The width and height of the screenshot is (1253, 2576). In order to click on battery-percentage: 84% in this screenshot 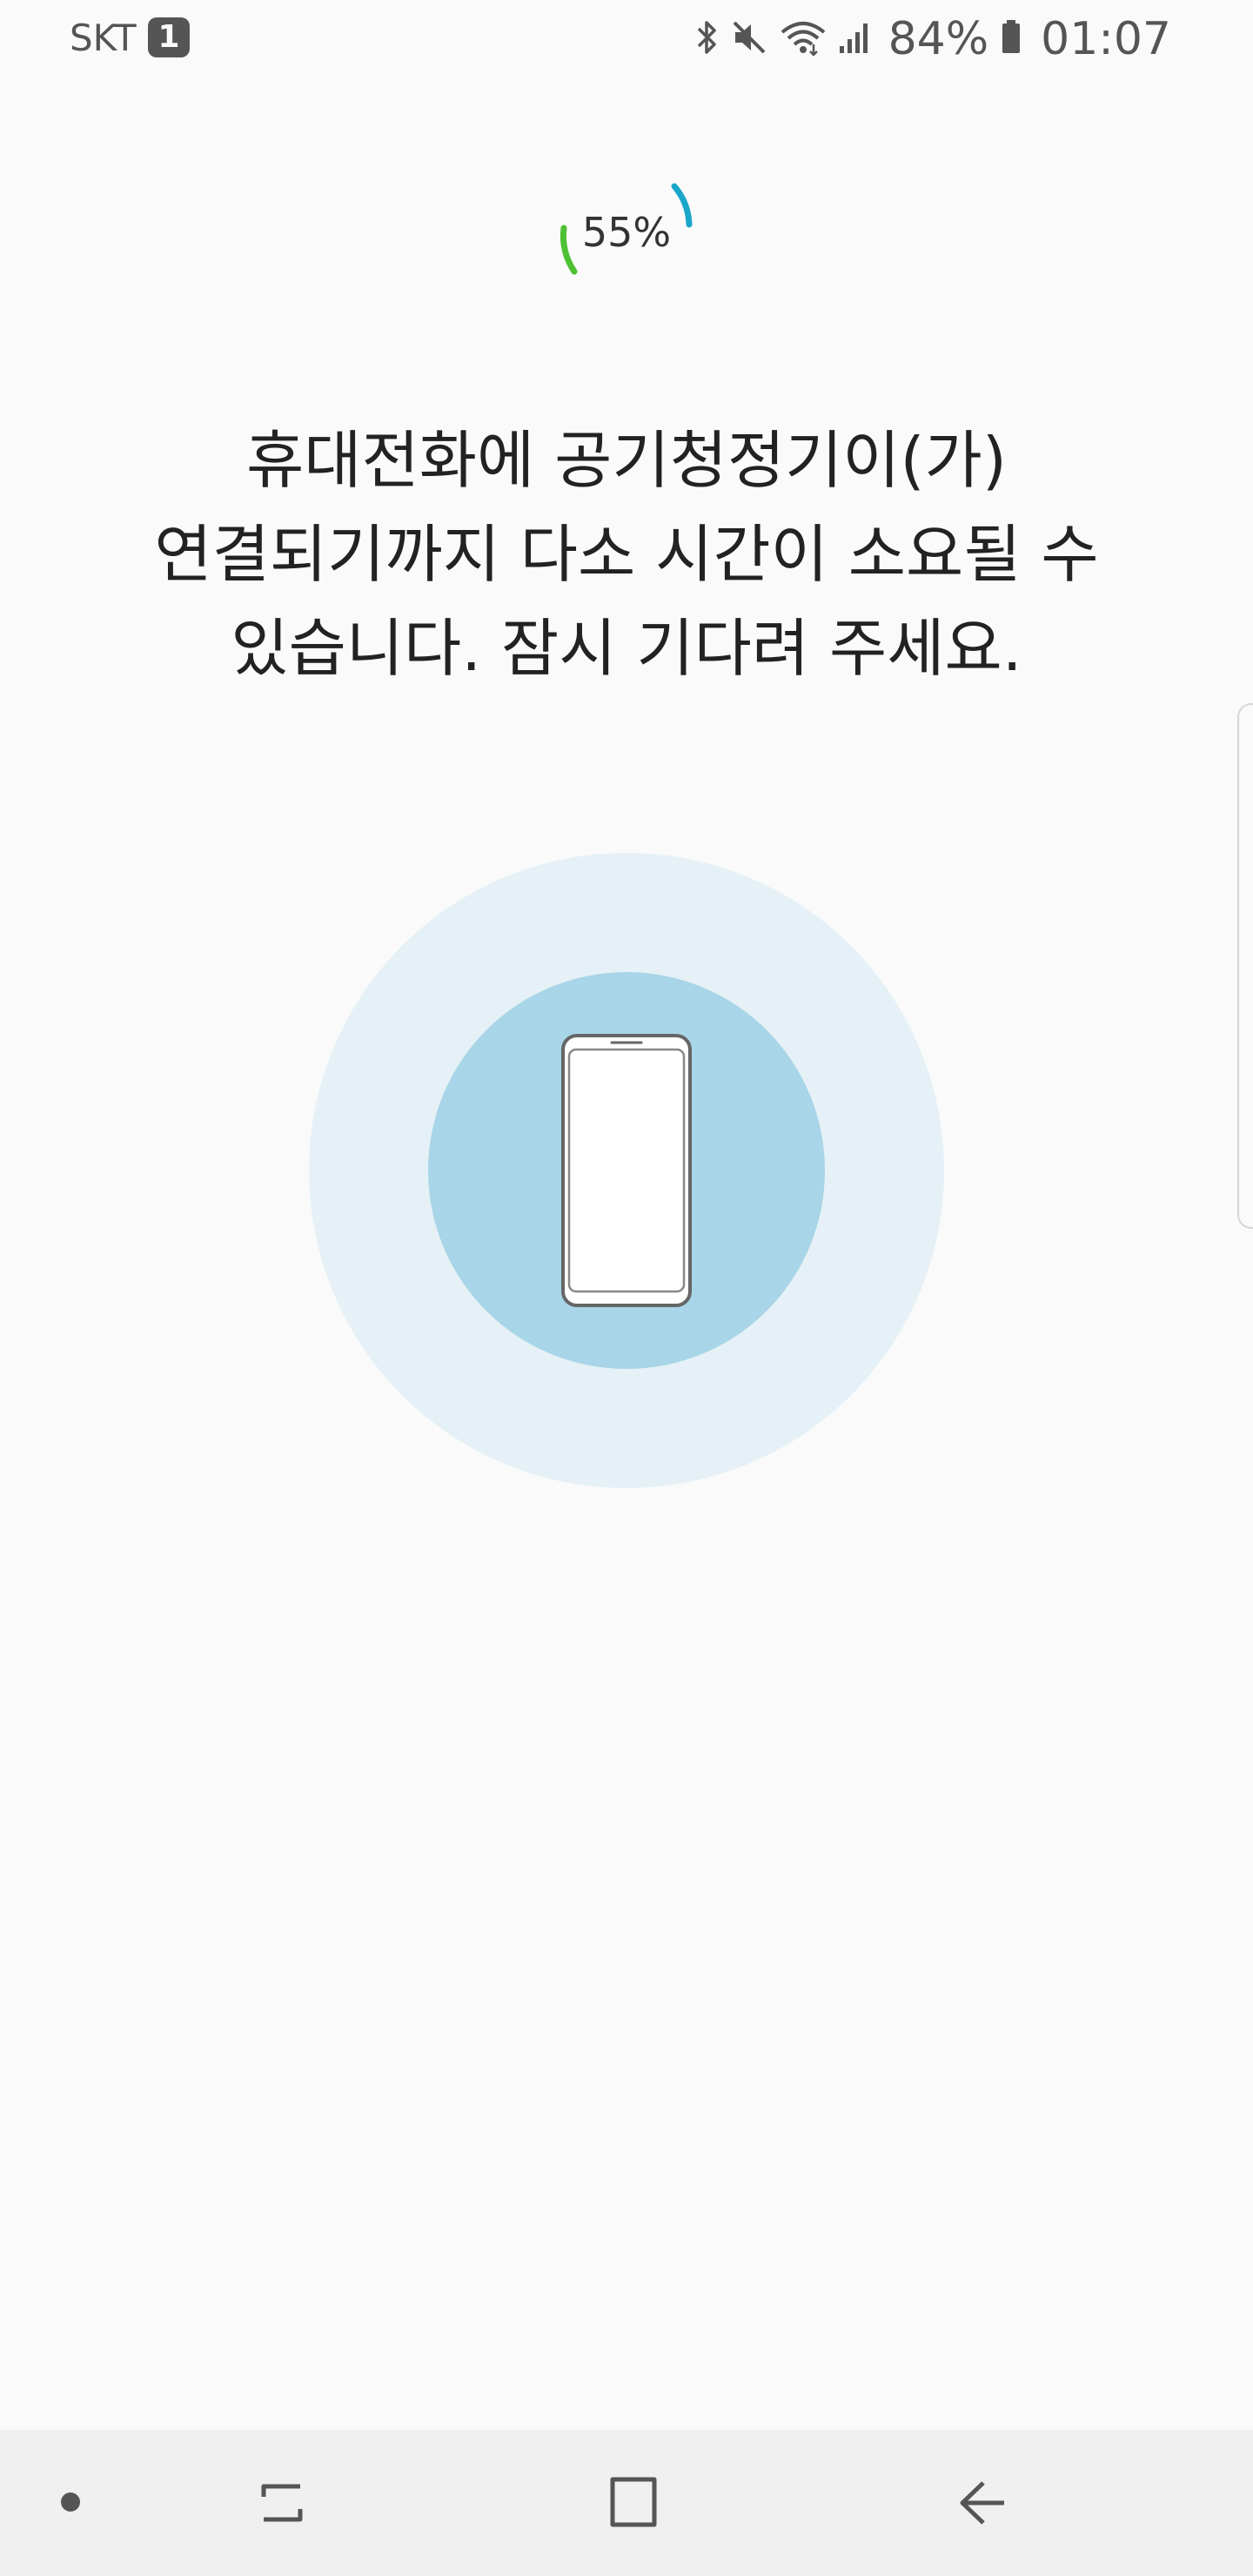, I will do `click(938, 39)`.